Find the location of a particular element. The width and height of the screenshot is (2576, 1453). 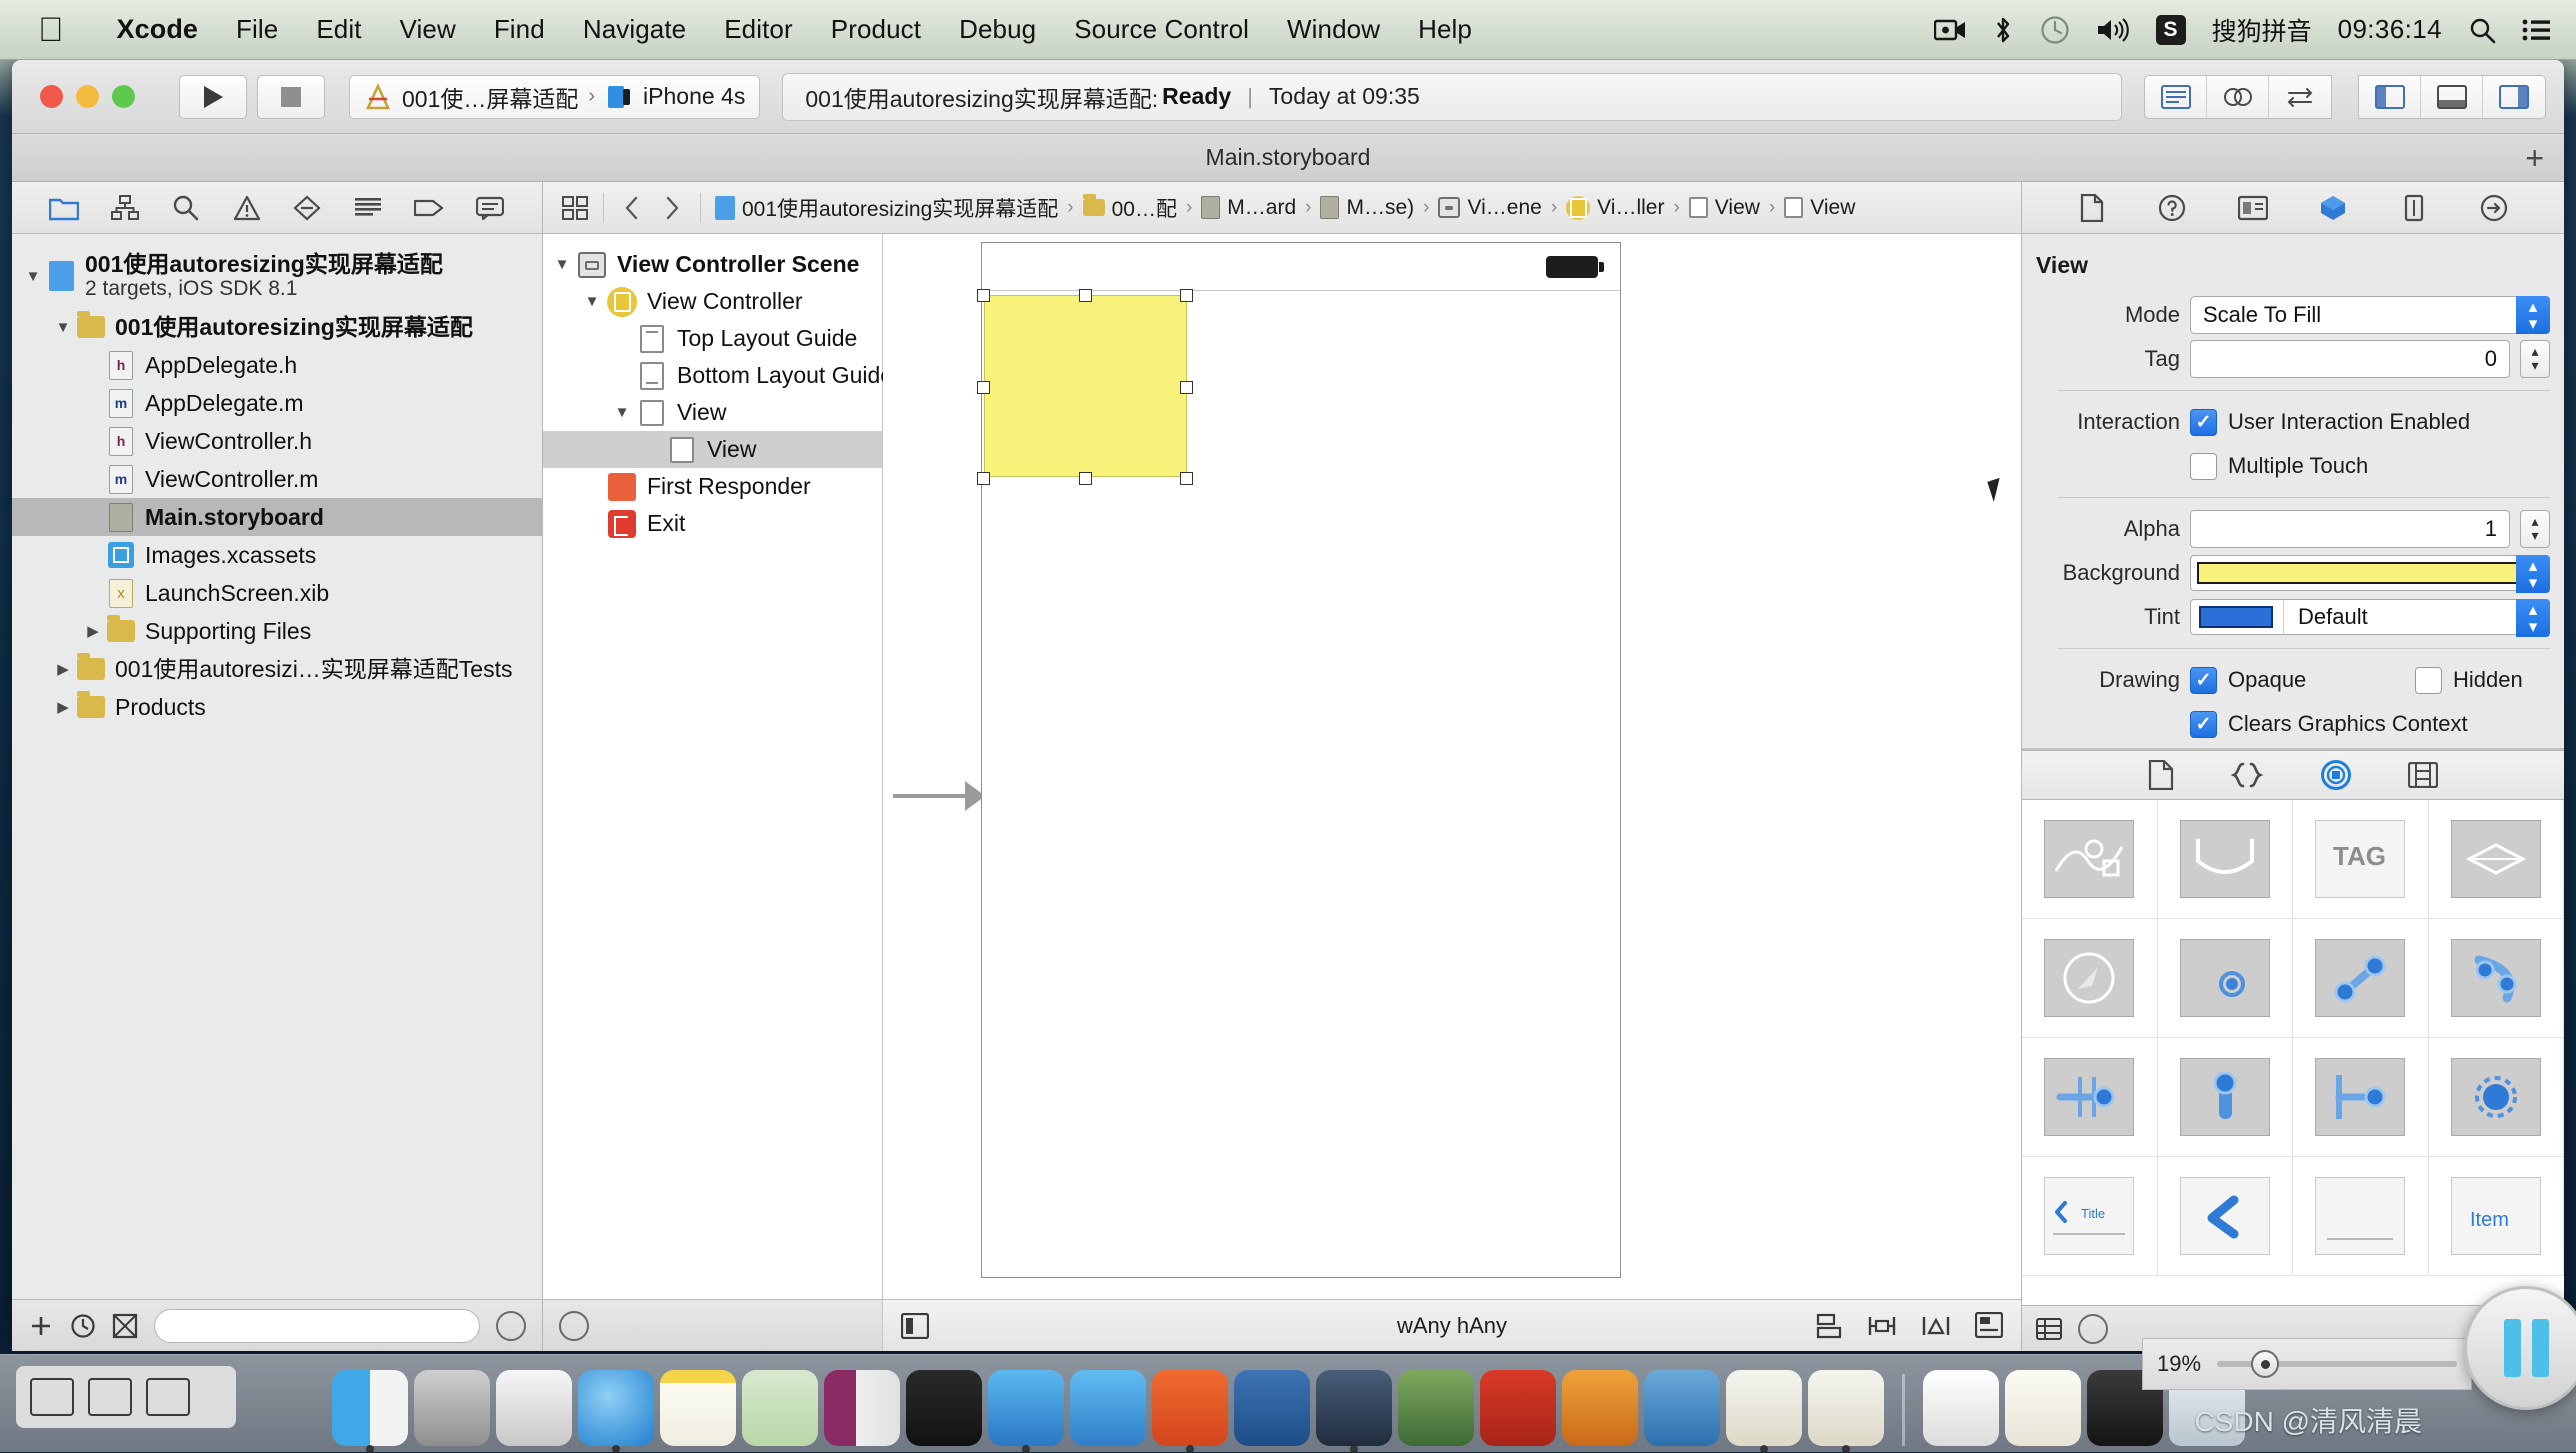

library-list-icon is located at coordinates (2049, 1329).